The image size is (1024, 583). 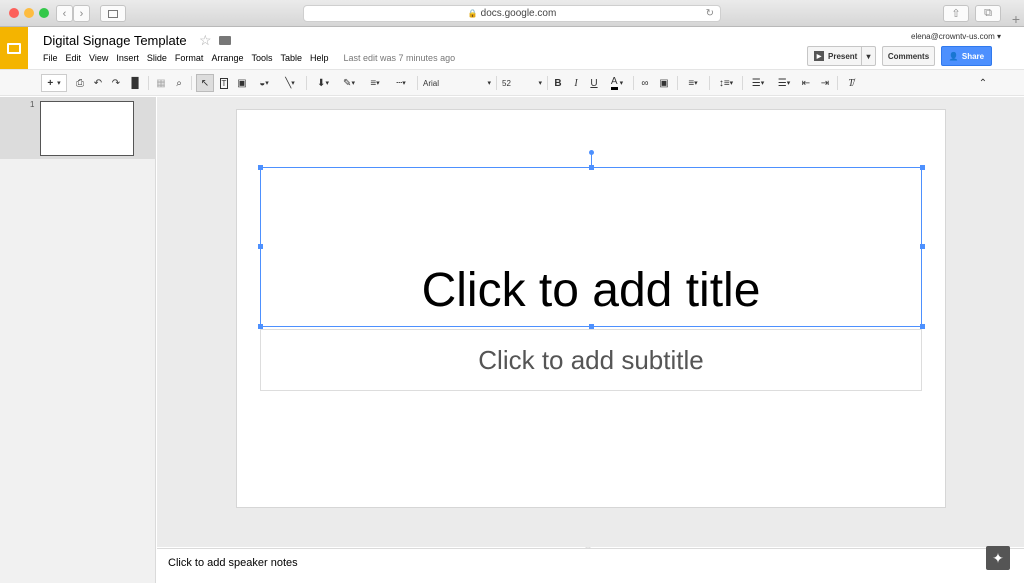 What do you see at coordinates (851, 83) in the screenshot?
I see `clear-formatting-button: T̸` at bounding box center [851, 83].